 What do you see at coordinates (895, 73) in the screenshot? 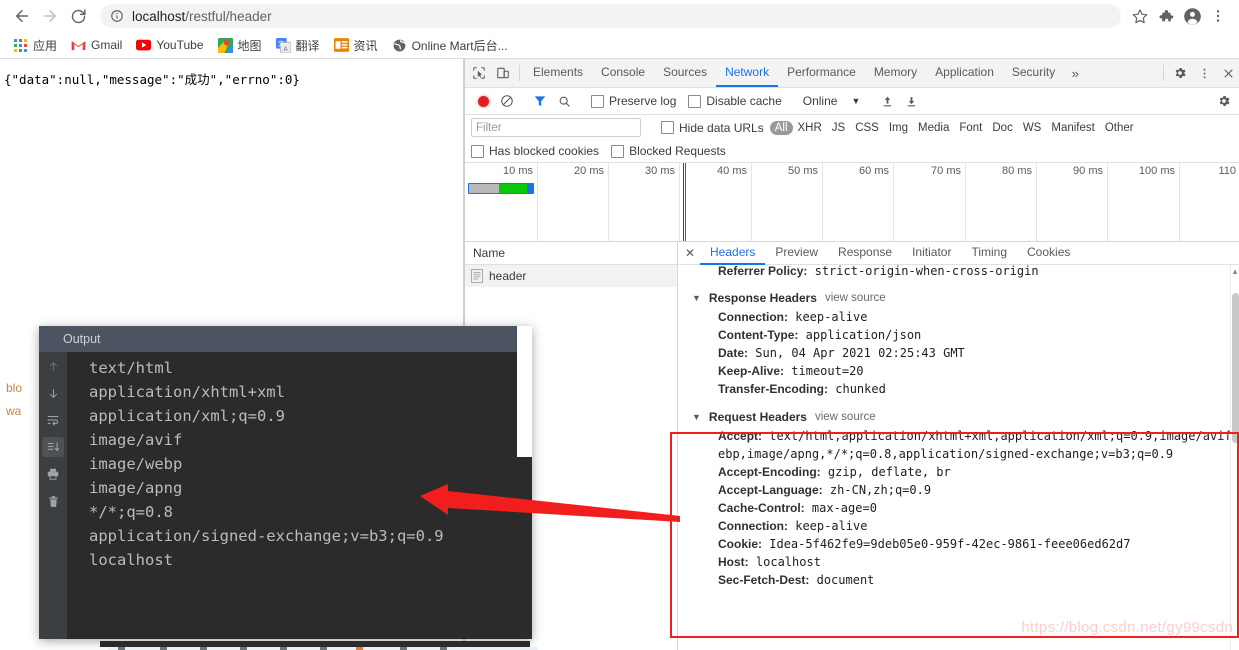
I see `tab-memory: Memory` at bounding box center [895, 73].